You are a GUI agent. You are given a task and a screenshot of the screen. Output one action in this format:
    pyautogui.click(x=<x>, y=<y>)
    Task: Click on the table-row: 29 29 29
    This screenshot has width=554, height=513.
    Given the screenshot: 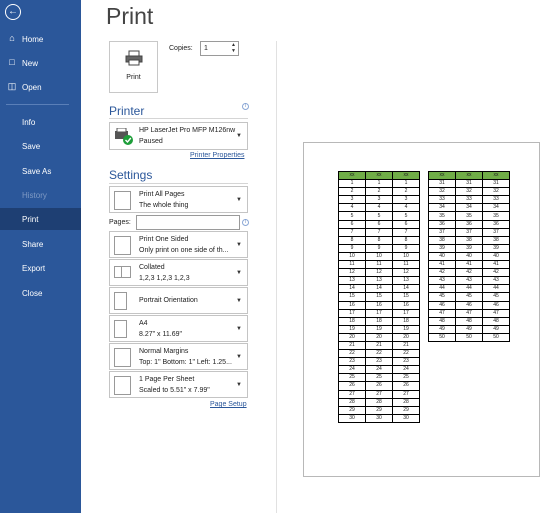 What is the action you would take?
    pyautogui.click(x=379, y=410)
    